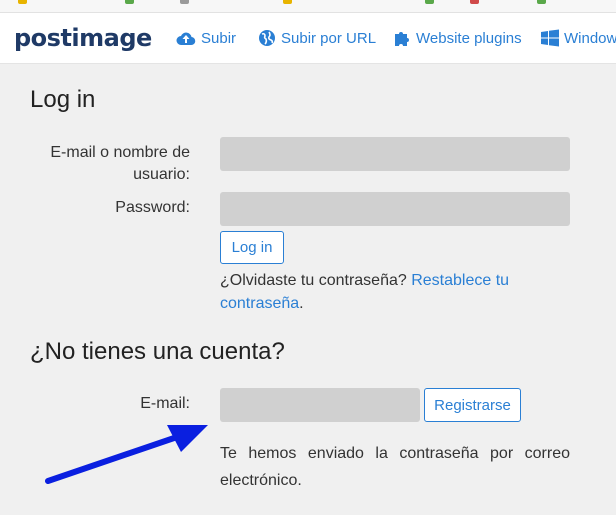  What do you see at coordinates (126, 454) in the screenshot?
I see `annotation-arrow-icon` at bounding box center [126, 454].